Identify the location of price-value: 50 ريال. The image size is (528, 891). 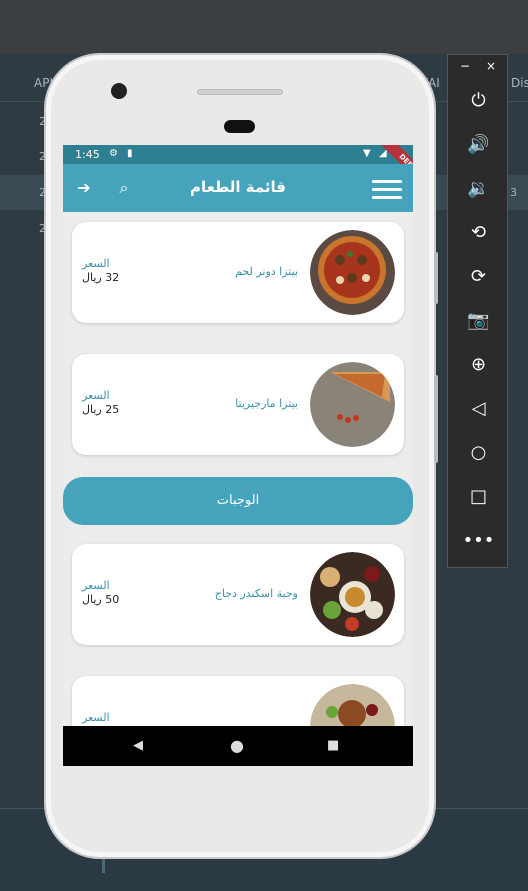
(101, 599).